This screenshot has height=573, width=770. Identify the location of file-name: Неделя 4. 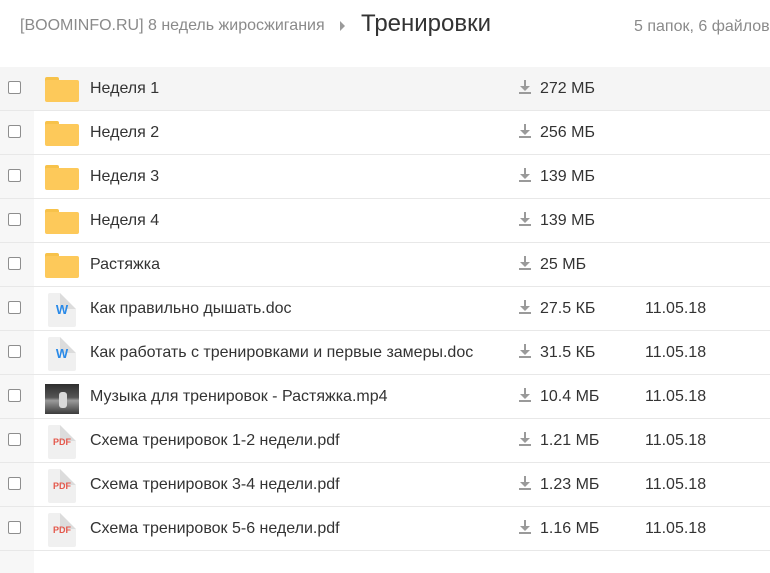
(124, 221).